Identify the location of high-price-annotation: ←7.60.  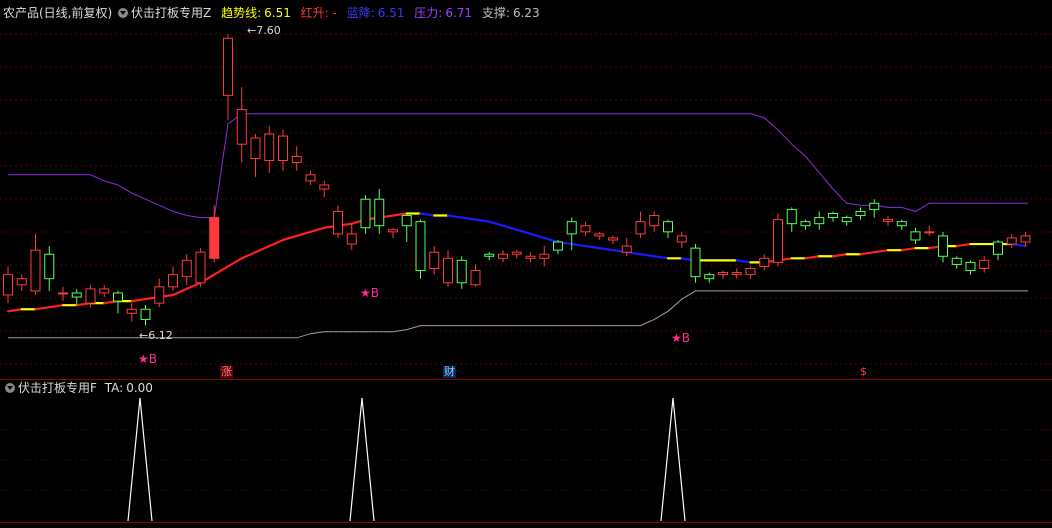
(264, 30).